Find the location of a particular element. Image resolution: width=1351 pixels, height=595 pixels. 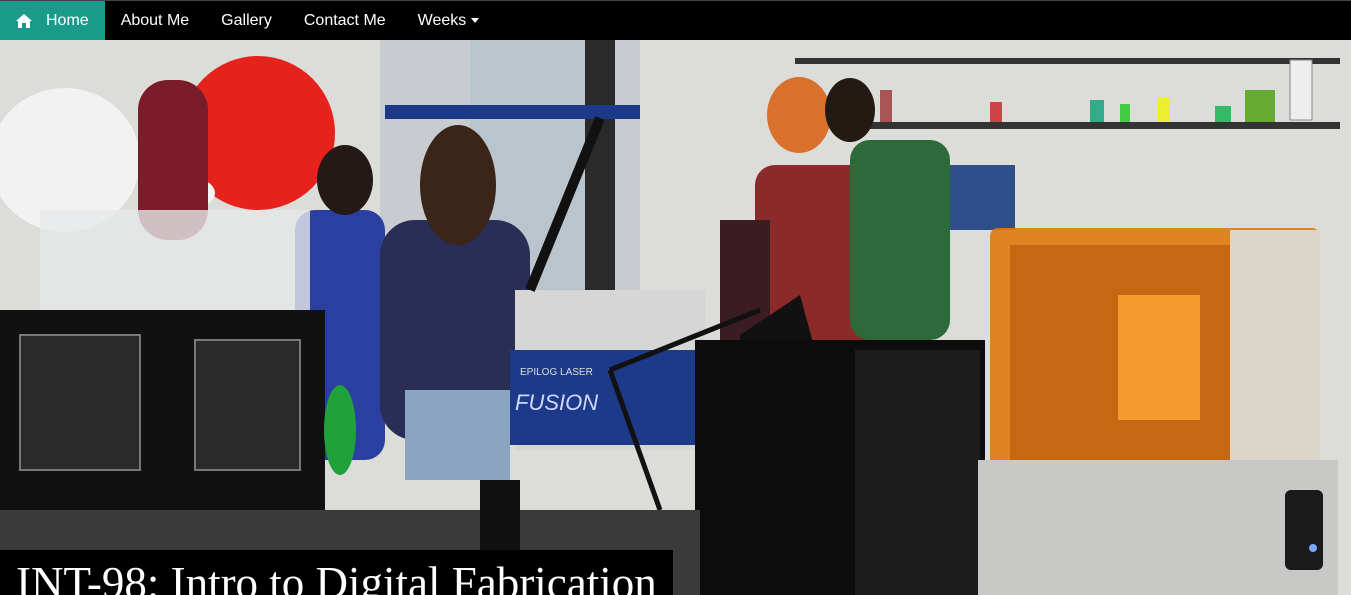

page-title: INT-98: Intro to Digital Fabrication is located at coordinates (336, 572).